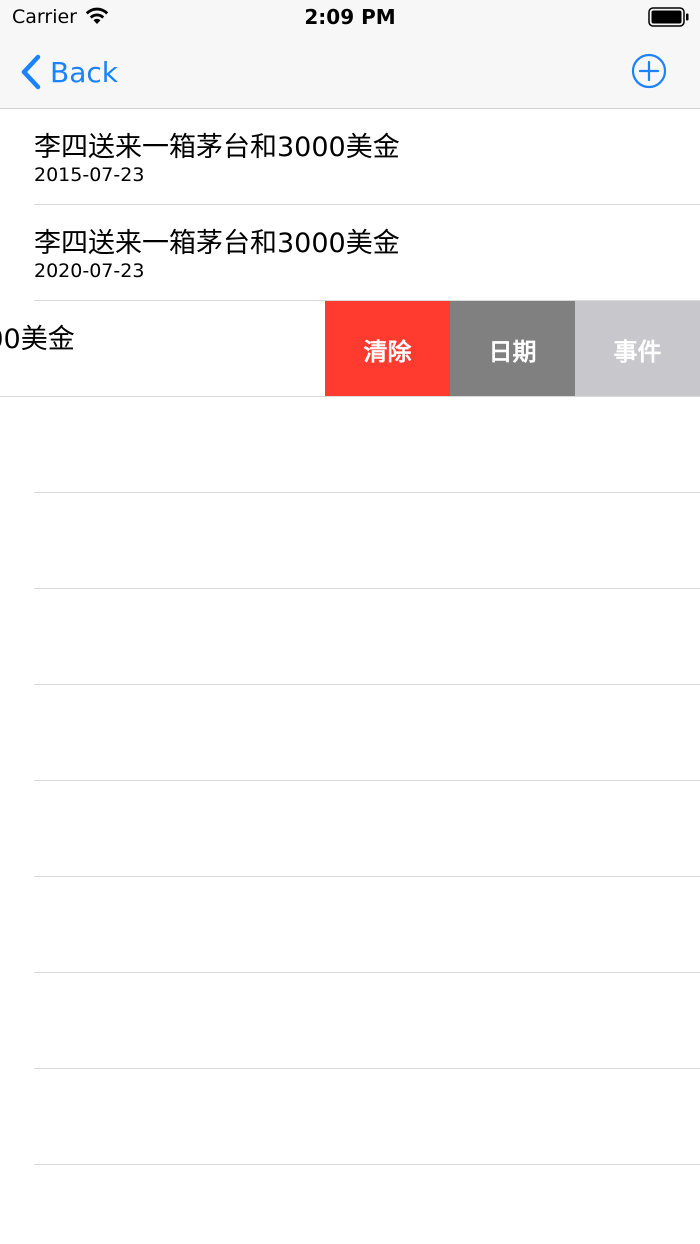 The image size is (700, 1244). What do you see at coordinates (31, 72) in the screenshot?
I see `chevron-left-icon` at bounding box center [31, 72].